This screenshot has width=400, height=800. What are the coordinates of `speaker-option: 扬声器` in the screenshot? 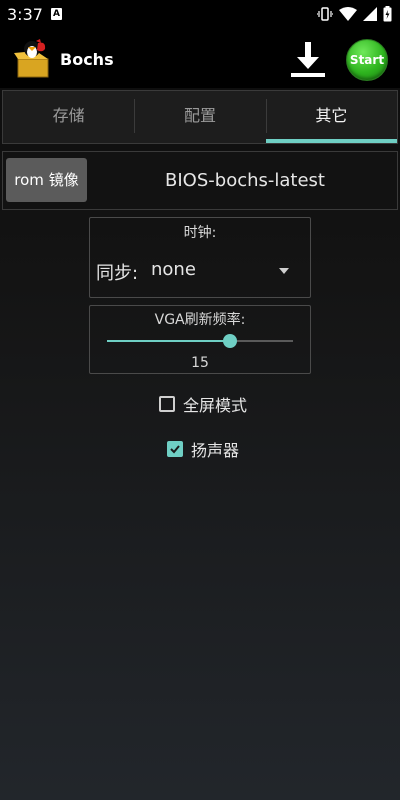 It's located at (203, 449).